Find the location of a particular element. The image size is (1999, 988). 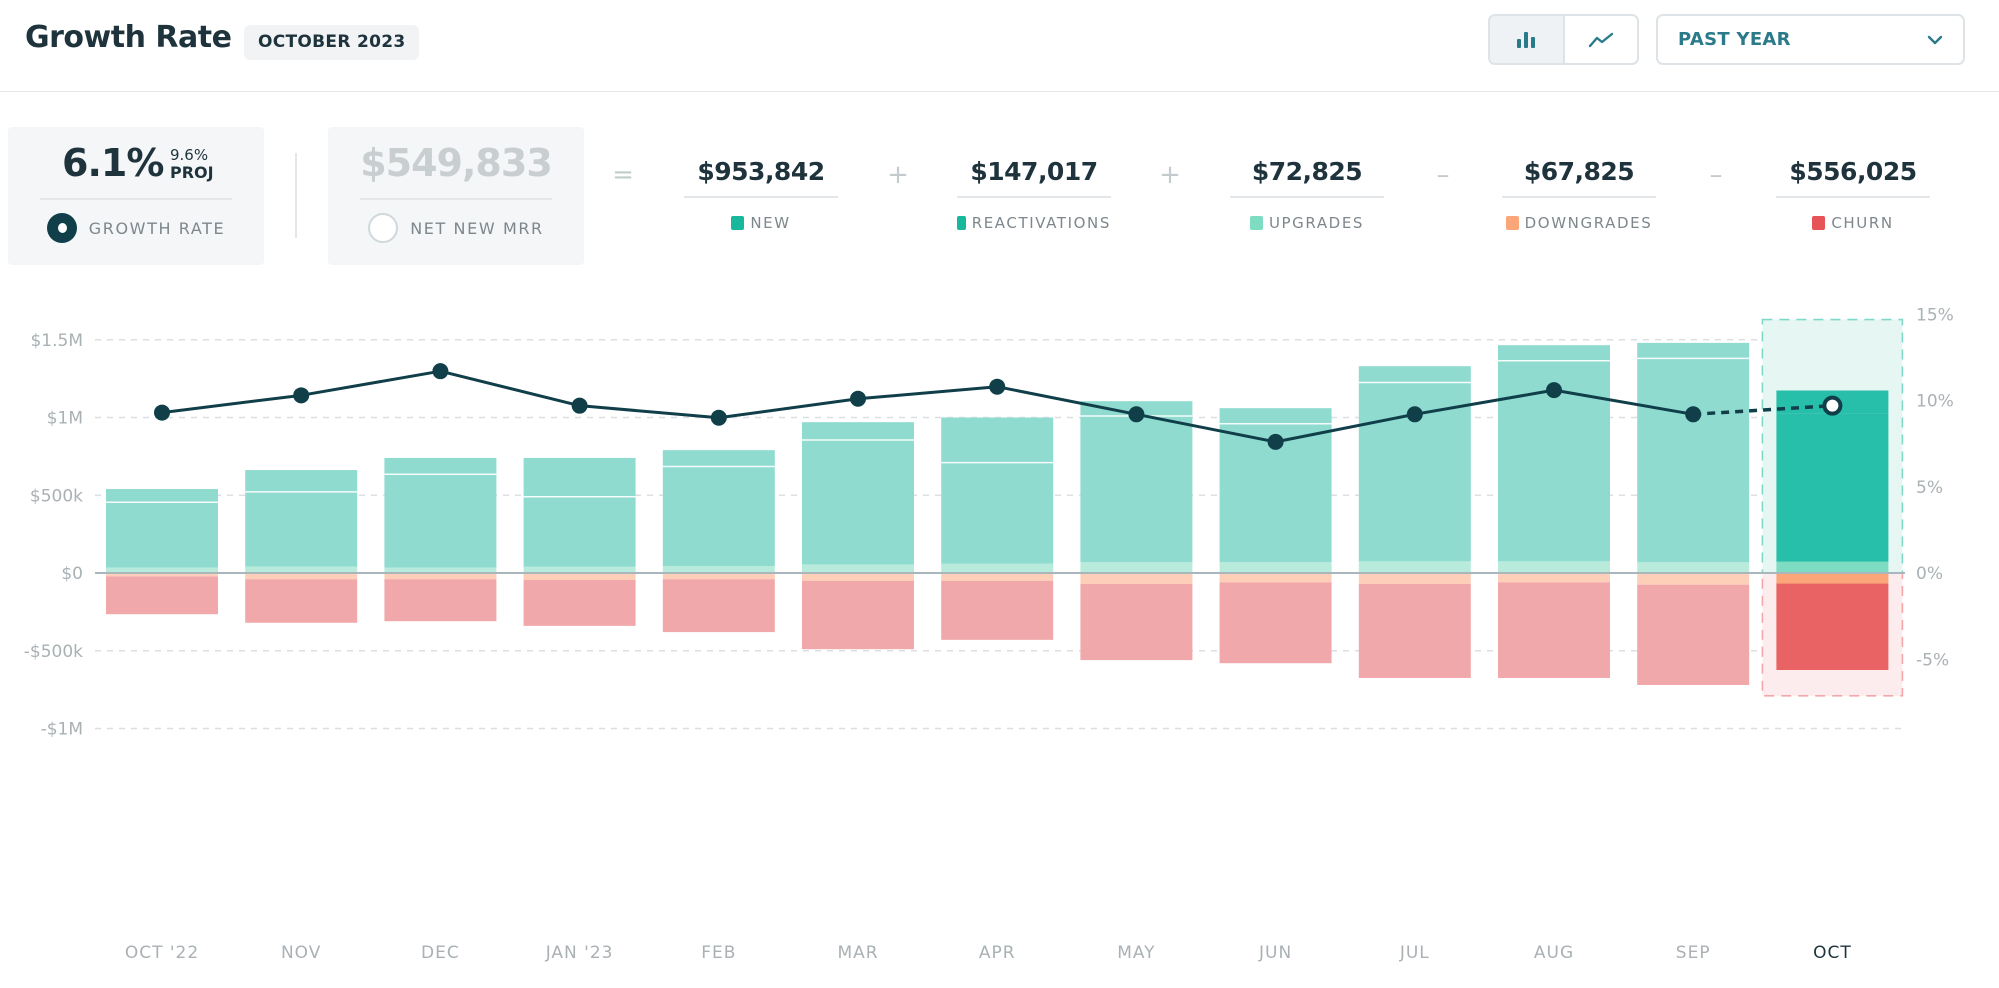

upgrades-label: UPGRADES is located at coordinates (1316, 223).